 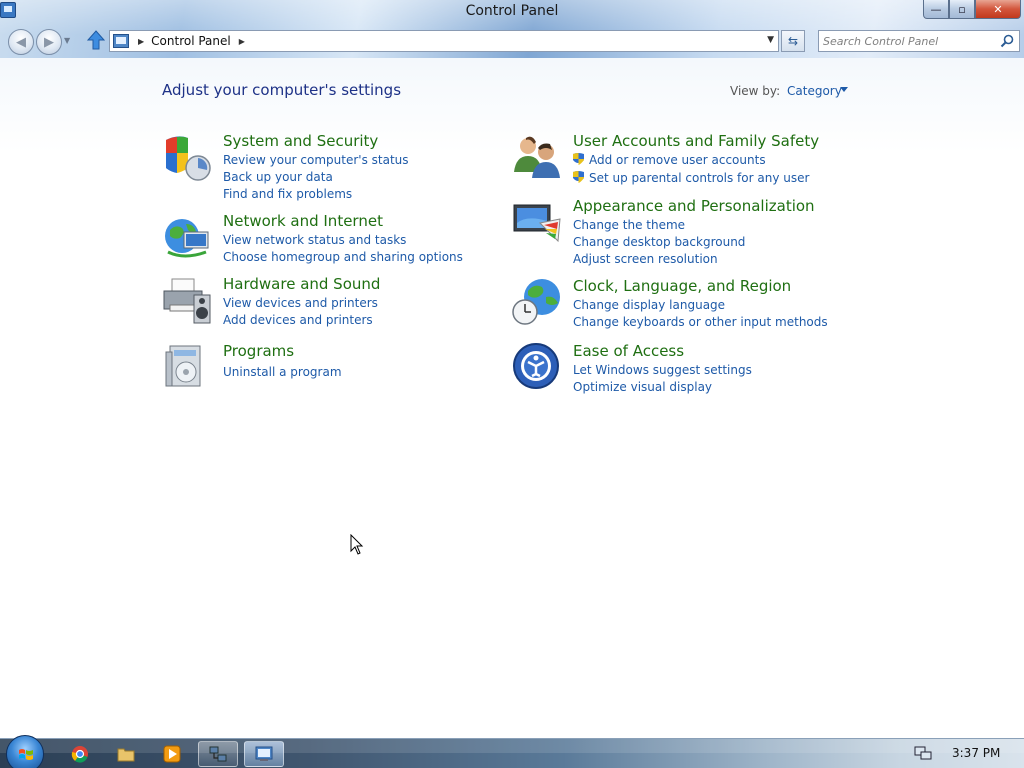 I want to click on start-button, so click(x=25, y=751).